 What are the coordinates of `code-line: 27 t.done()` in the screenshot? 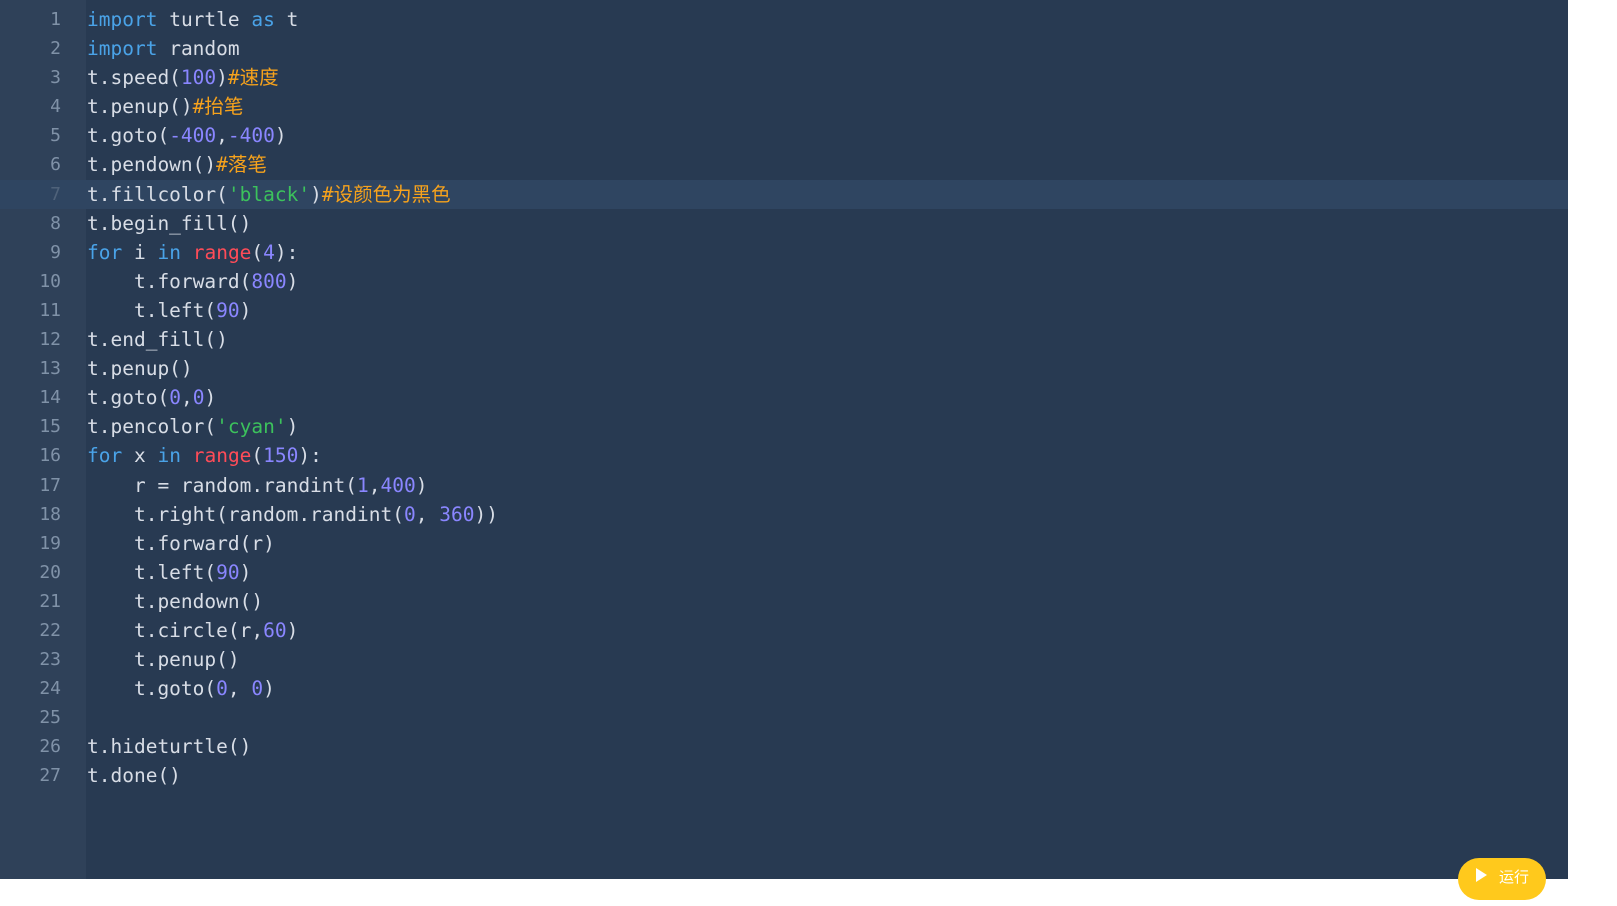 It's located at (784, 775).